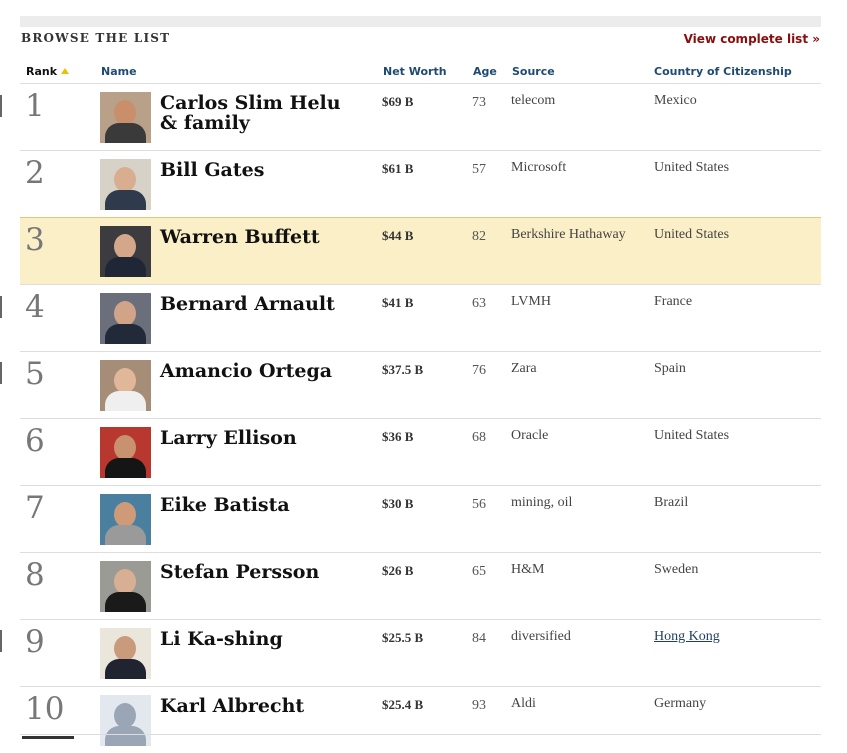  What do you see at coordinates (255, 304) in the screenshot?
I see `person-name: Bernard Arnault` at bounding box center [255, 304].